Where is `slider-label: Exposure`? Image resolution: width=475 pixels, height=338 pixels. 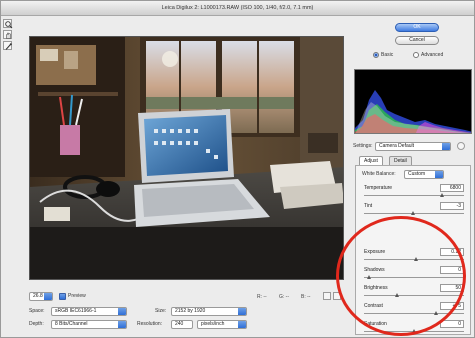 slider-label: Exposure is located at coordinates (375, 252).